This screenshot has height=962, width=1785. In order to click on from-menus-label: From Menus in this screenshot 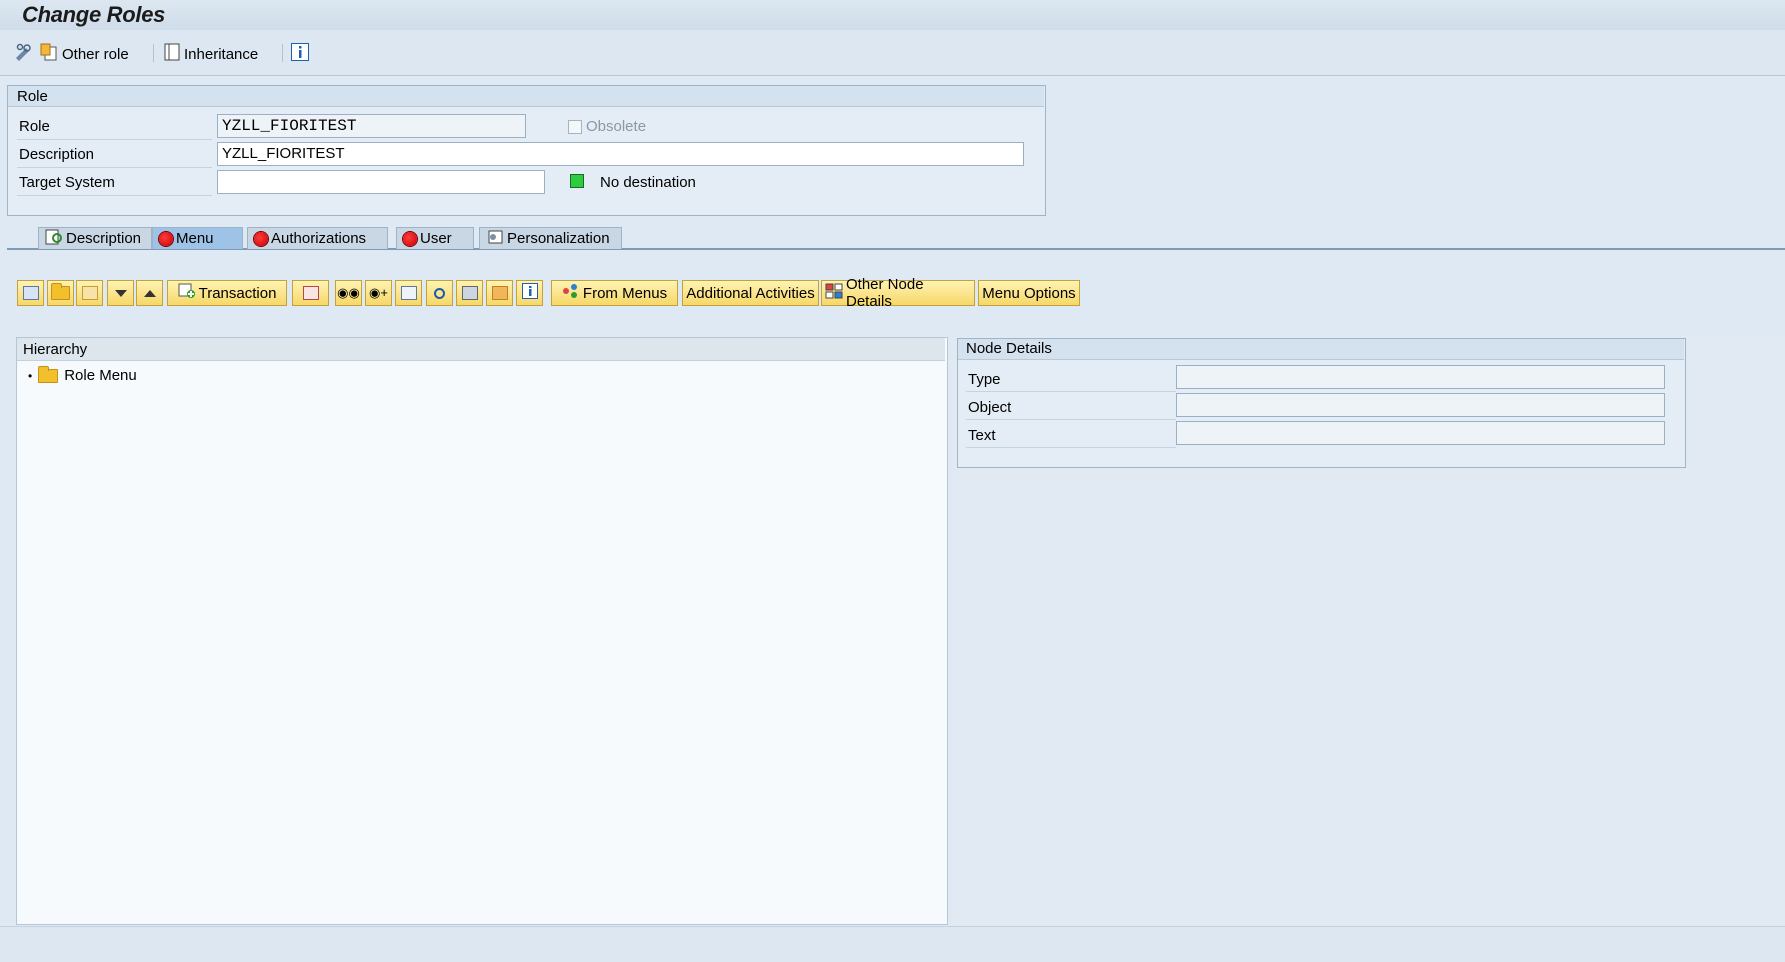, I will do `click(625, 293)`.